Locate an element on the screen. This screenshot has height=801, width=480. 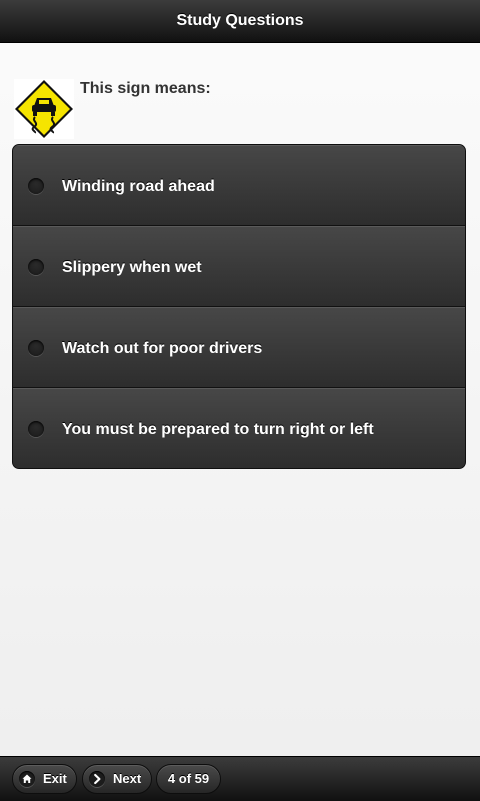
header-bar: Study Questions is located at coordinates (240, 21).